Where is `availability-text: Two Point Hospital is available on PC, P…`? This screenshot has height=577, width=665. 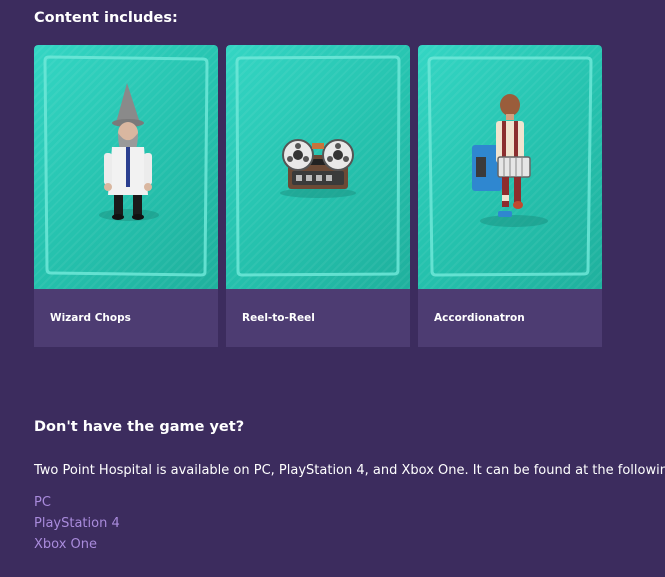
availability-text: Two Point Hospital is available on PC, P… is located at coordinates (349, 470).